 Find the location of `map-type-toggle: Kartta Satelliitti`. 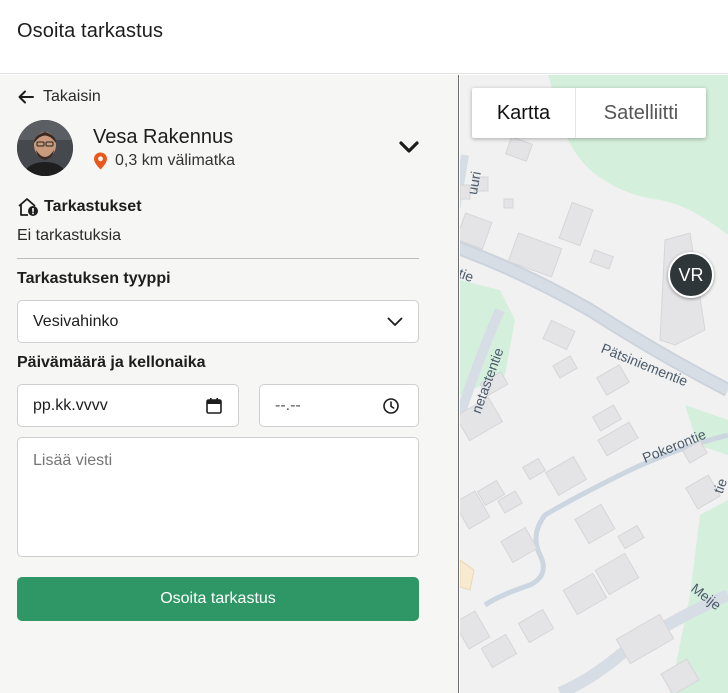

map-type-toggle: Kartta Satelliitti is located at coordinates (589, 113).